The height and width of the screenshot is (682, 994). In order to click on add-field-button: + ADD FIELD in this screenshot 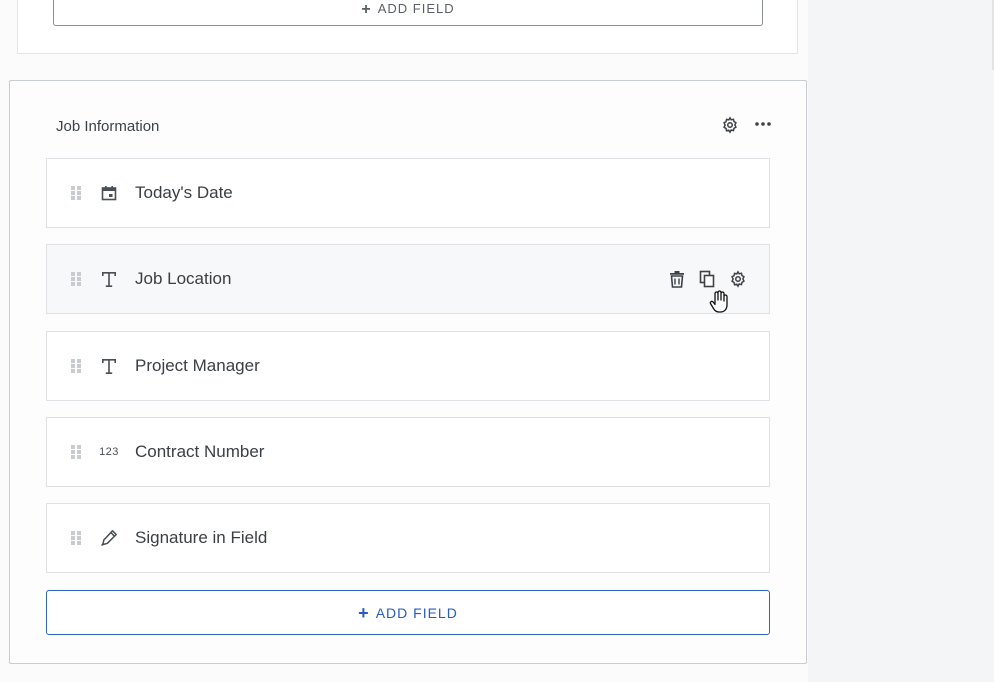, I will do `click(408, 612)`.